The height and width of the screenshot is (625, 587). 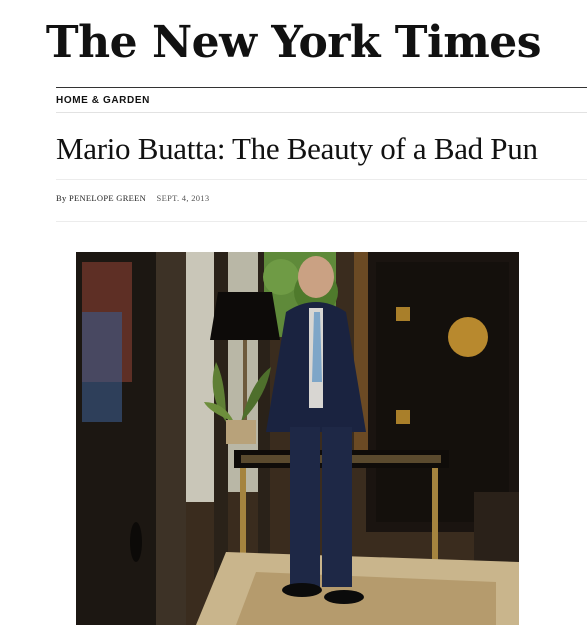 I want to click on article-headline: Mario Buatta: The Beauty of a Bad Pun, so click(x=297, y=148).